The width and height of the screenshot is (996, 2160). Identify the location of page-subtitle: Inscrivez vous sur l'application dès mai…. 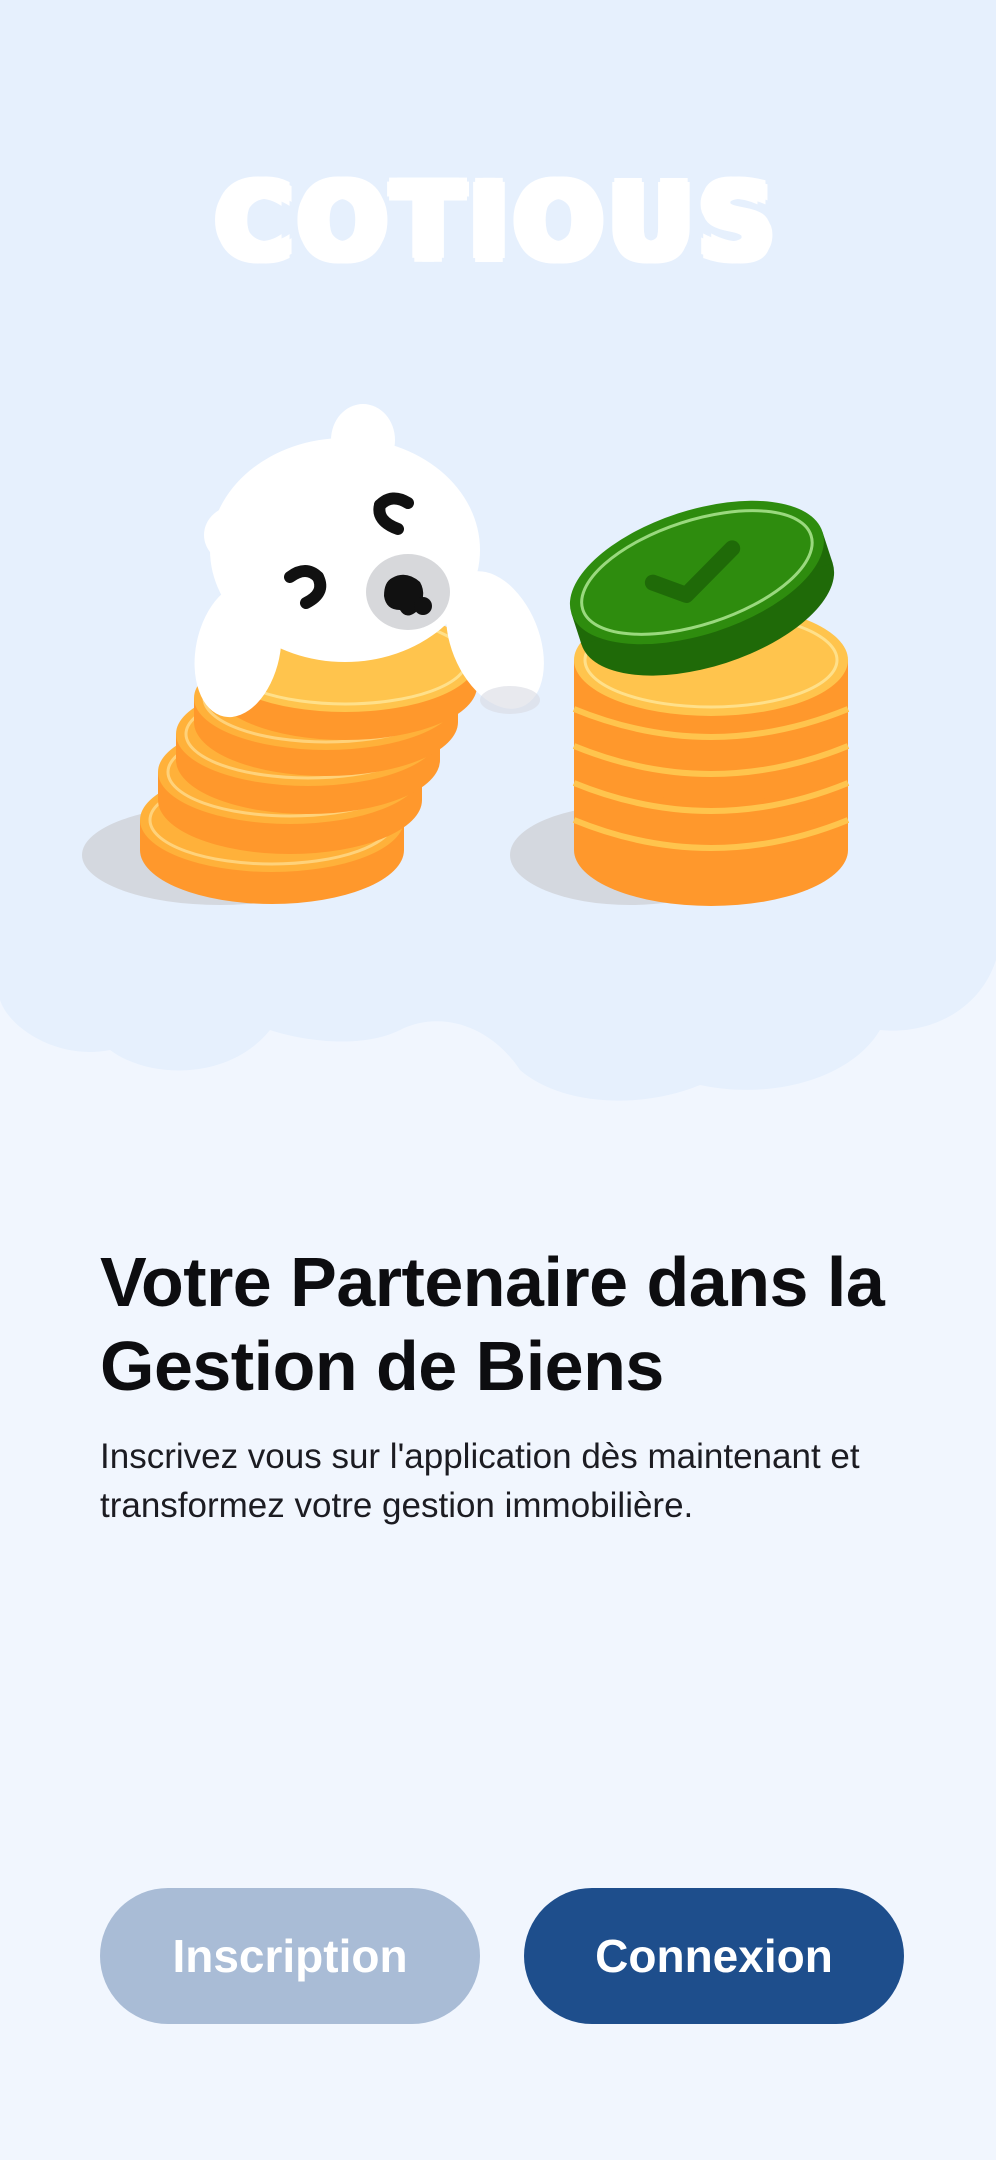
(480, 1481).